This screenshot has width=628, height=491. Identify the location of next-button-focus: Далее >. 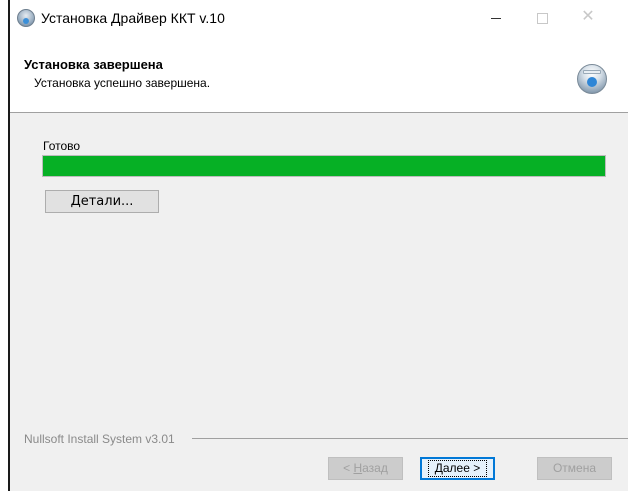
(457, 468).